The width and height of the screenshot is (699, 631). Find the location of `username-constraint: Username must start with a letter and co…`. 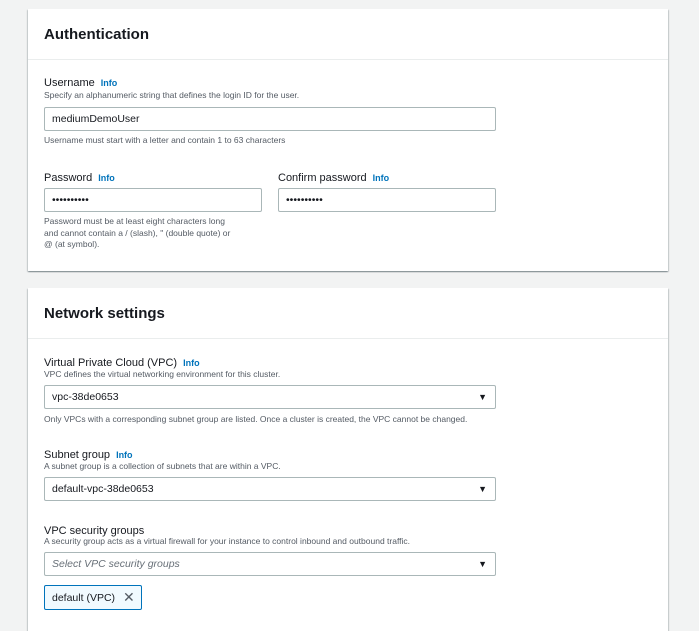

username-constraint: Username must start with a letter and co… is located at coordinates (165, 140).